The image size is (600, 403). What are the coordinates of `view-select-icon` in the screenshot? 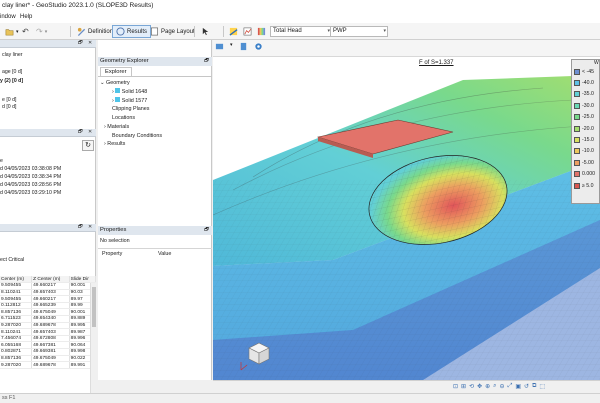 It's located at (219, 46).